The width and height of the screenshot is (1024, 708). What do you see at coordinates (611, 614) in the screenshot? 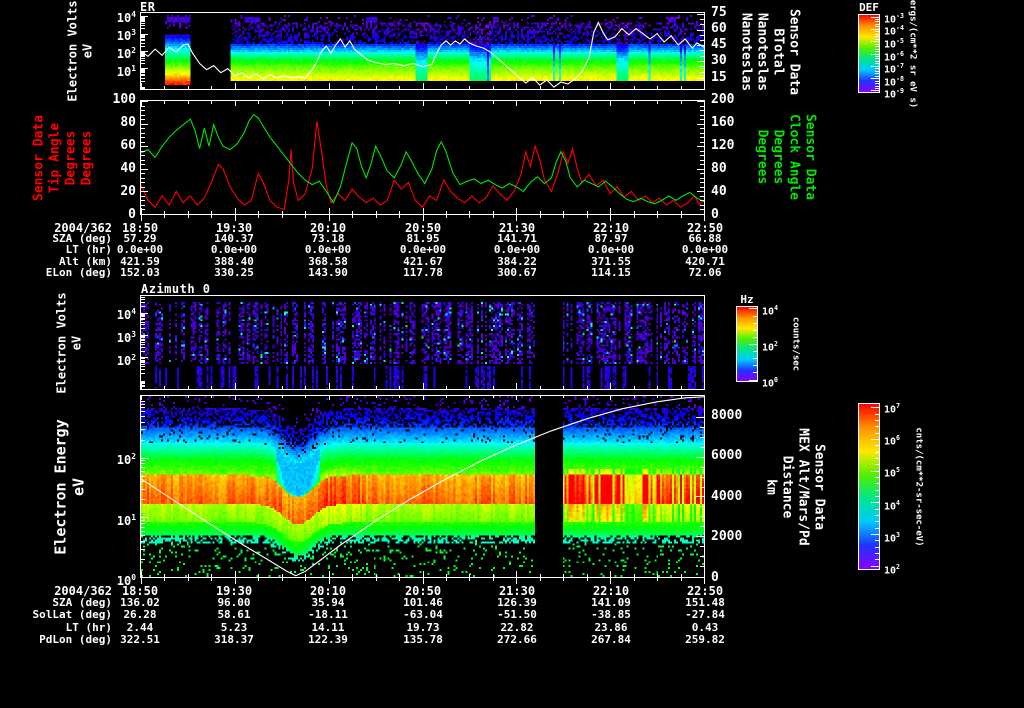
I see `ephemeris-bottom-cell: -38.85` at bounding box center [611, 614].